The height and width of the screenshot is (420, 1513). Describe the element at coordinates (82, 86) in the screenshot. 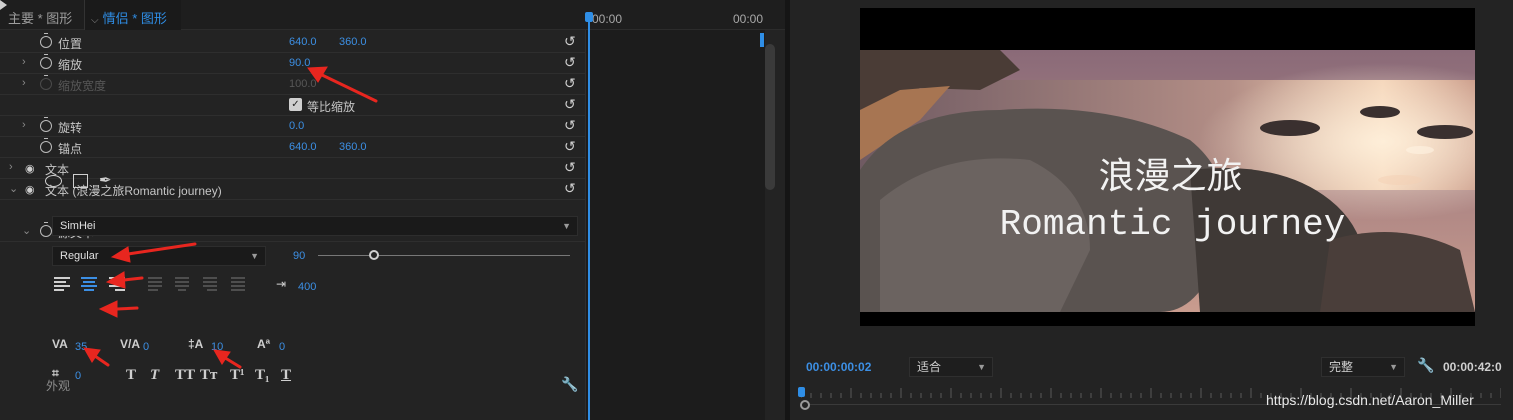

I see `property-label: 缩放宽度` at that location.